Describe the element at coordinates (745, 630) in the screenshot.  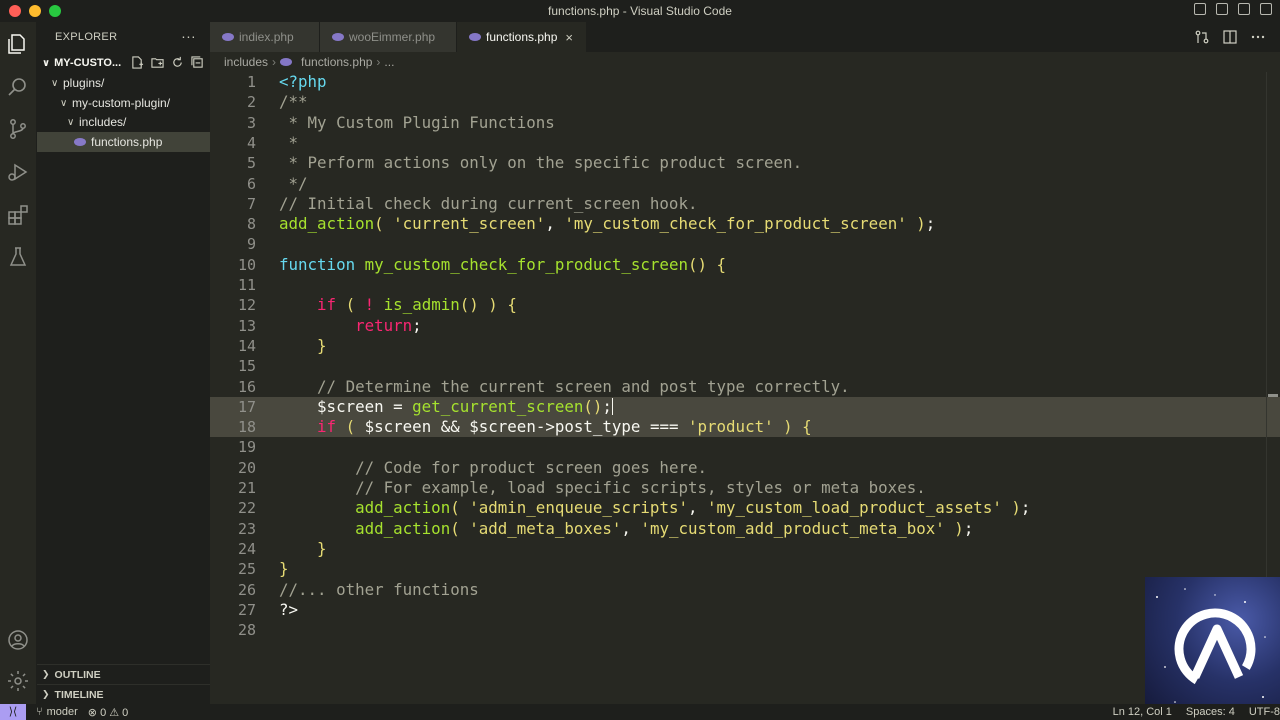
I see `code-line: 28` at that location.